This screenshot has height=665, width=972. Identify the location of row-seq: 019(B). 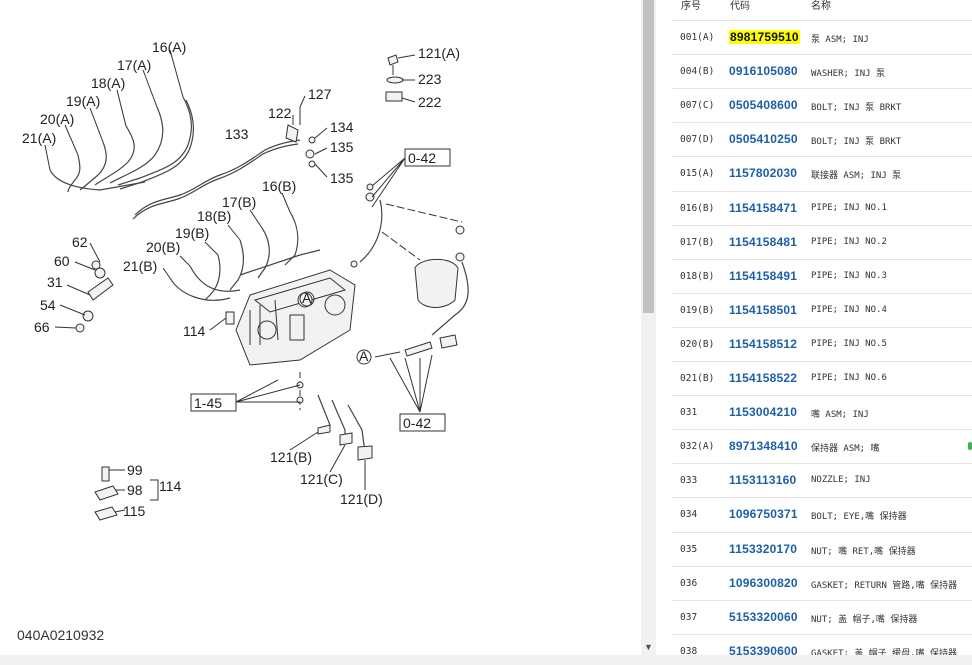
(697, 310).